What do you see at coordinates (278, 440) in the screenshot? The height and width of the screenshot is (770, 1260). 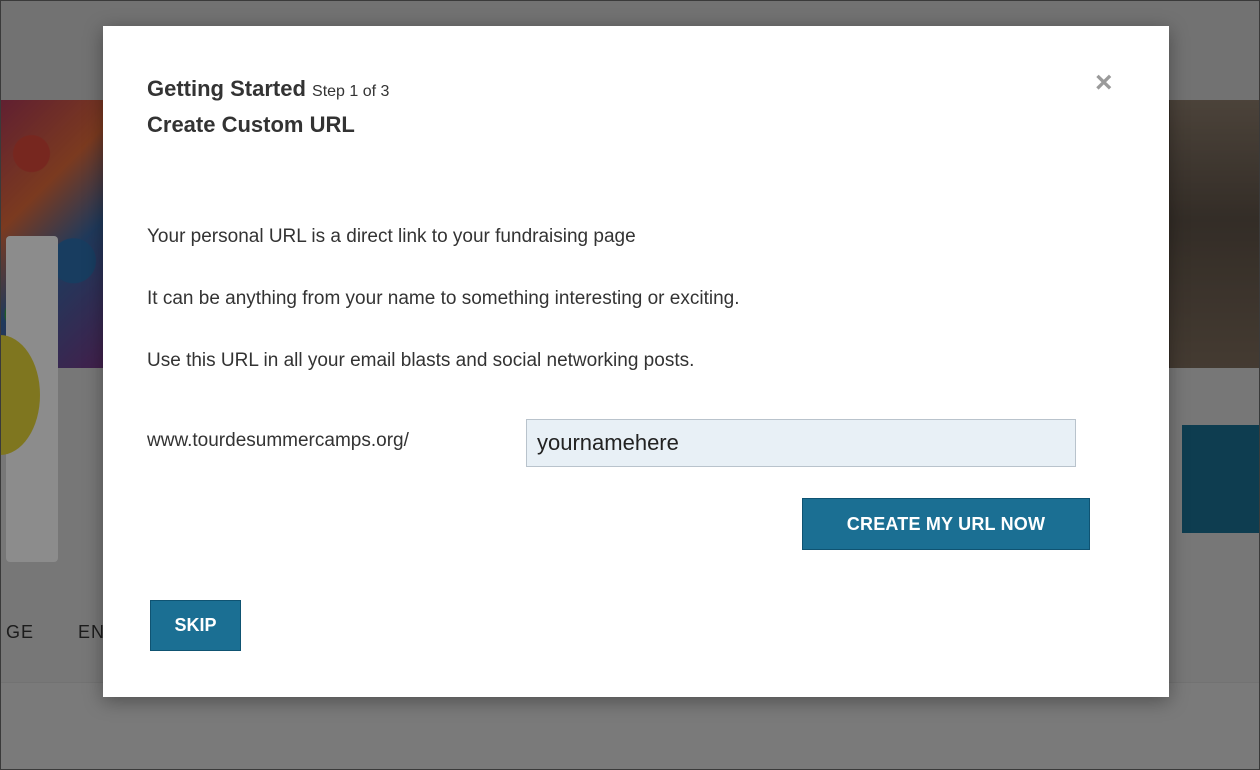 I see `url-prefix-label: www.tourdesummercamps.org/` at bounding box center [278, 440].